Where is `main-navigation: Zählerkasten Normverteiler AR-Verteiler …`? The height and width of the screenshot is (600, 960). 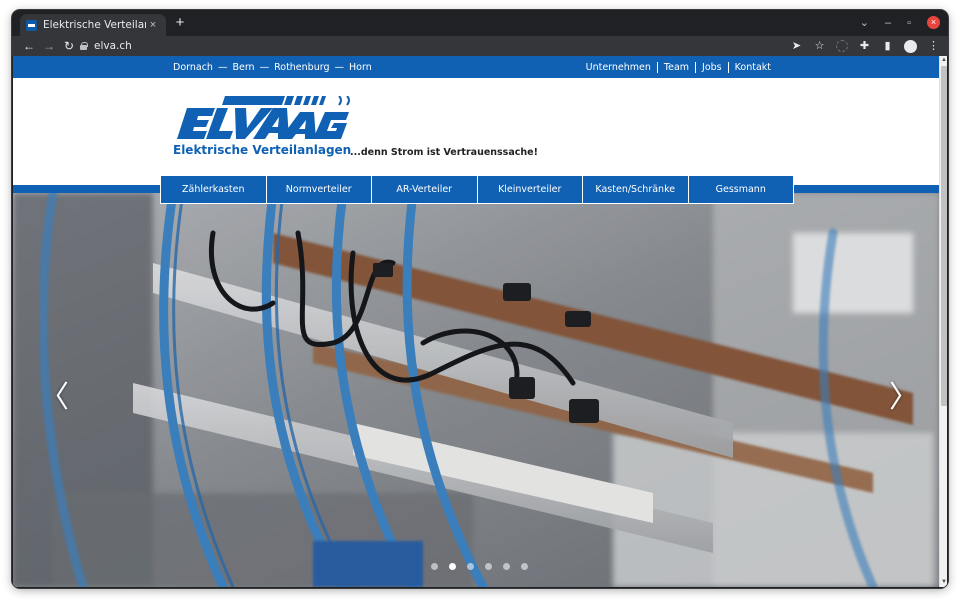 main-navigation: Zählerkasten Normverteiler AR-Verteiler … is located at coordinates (477, 189).